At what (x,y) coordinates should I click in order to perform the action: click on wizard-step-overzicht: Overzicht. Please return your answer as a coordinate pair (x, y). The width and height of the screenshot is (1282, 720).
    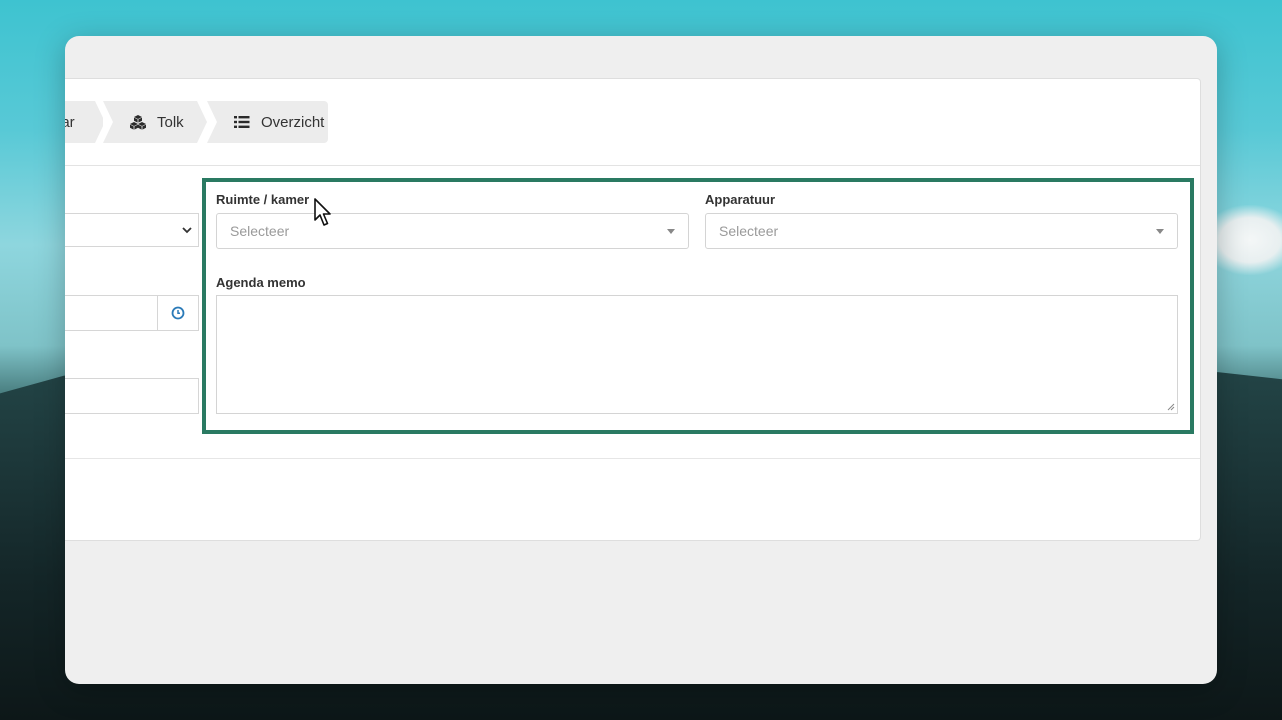
    Looking at the image, I should click on (267, 122).